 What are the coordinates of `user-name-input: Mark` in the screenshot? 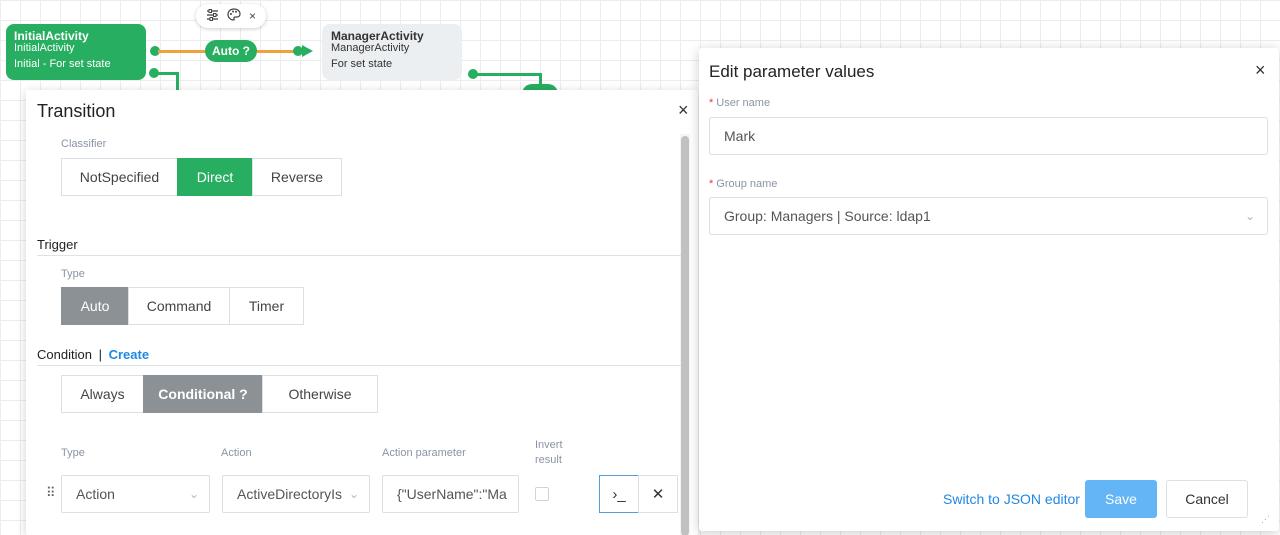 It's located at (988, 136).